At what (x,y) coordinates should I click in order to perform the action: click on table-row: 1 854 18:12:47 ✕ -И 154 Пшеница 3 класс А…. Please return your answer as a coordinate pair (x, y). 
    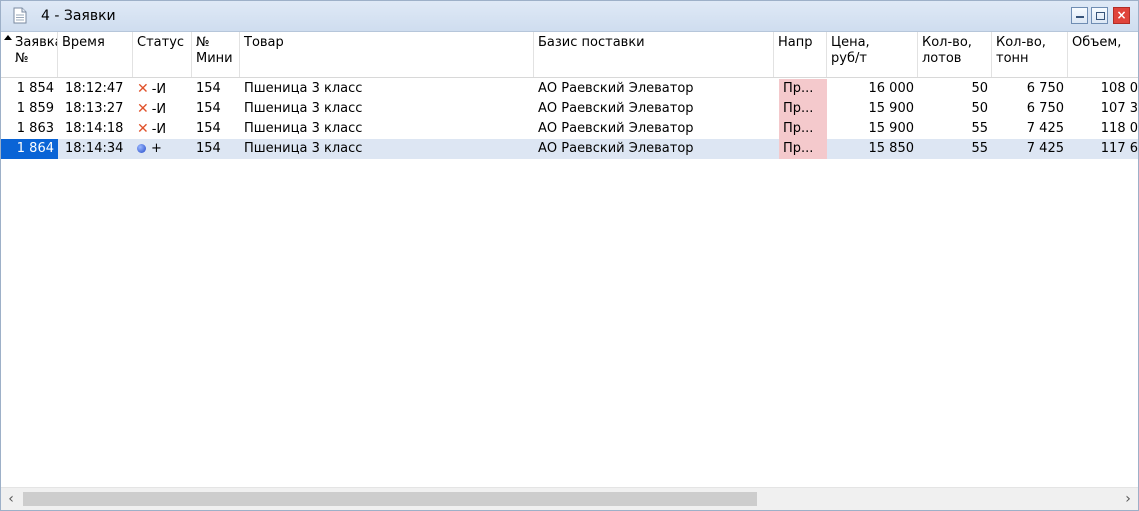
    Looking at the image, I should click on (569, 89).